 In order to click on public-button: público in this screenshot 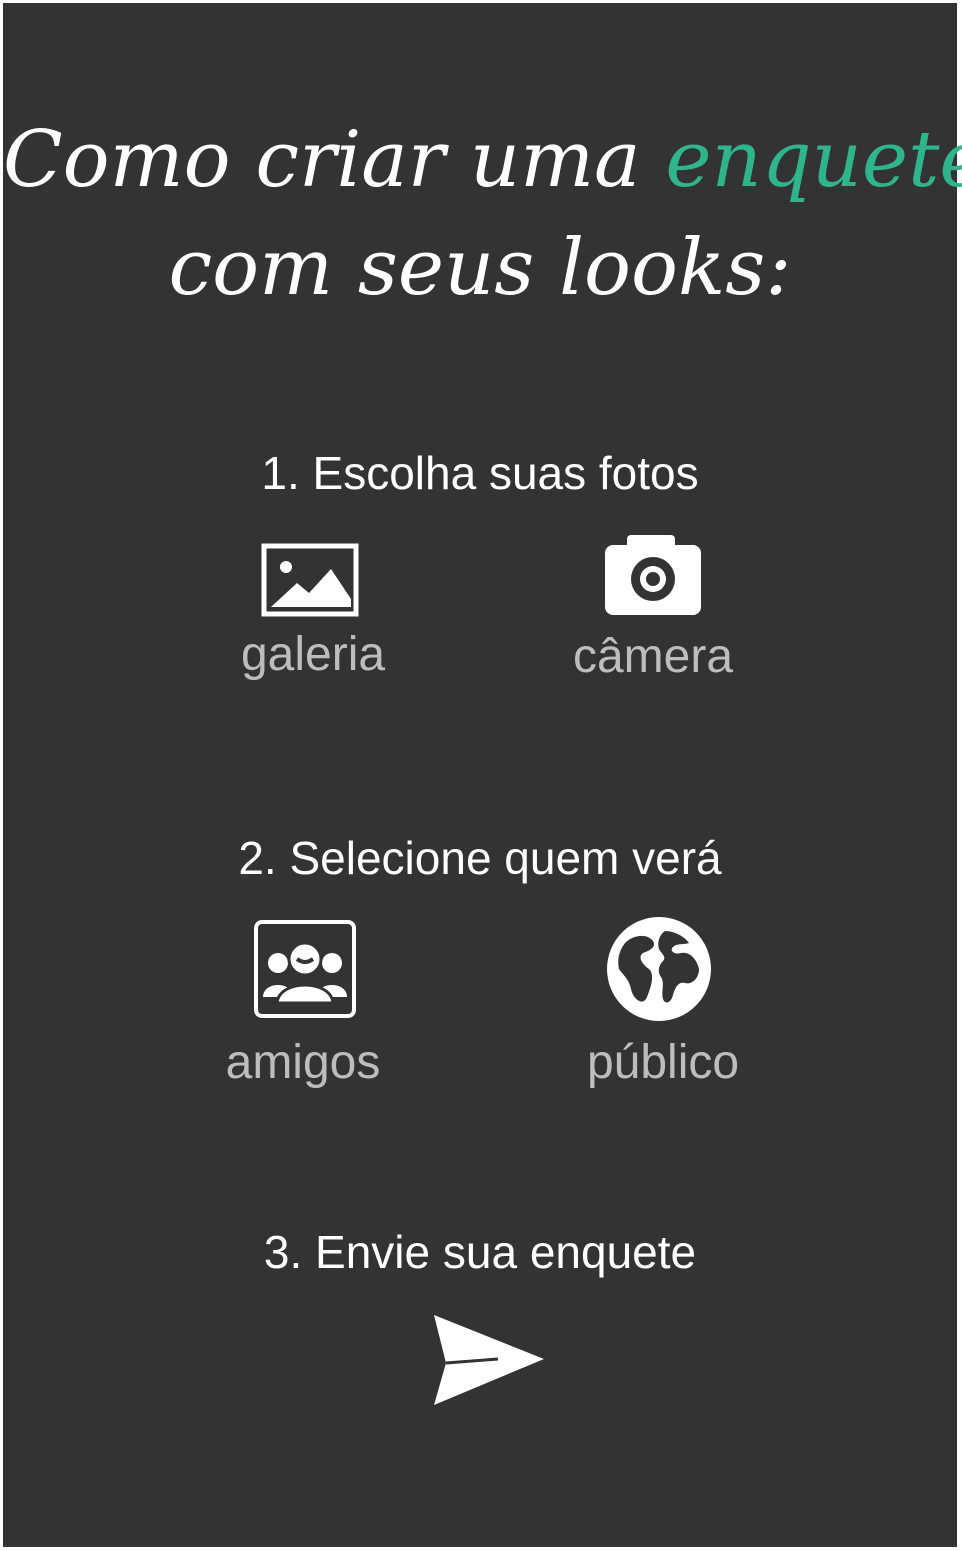, I will do `click(663, 1004)`.